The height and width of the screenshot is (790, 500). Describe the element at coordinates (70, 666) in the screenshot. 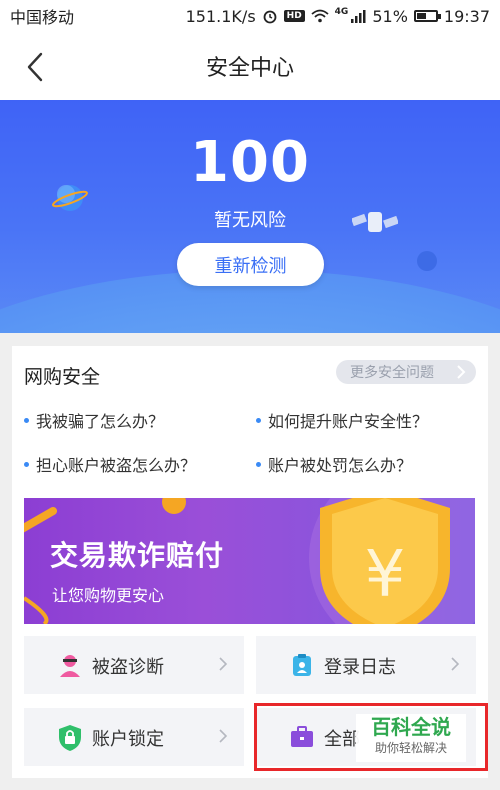

I see `thief-icon` at that location.